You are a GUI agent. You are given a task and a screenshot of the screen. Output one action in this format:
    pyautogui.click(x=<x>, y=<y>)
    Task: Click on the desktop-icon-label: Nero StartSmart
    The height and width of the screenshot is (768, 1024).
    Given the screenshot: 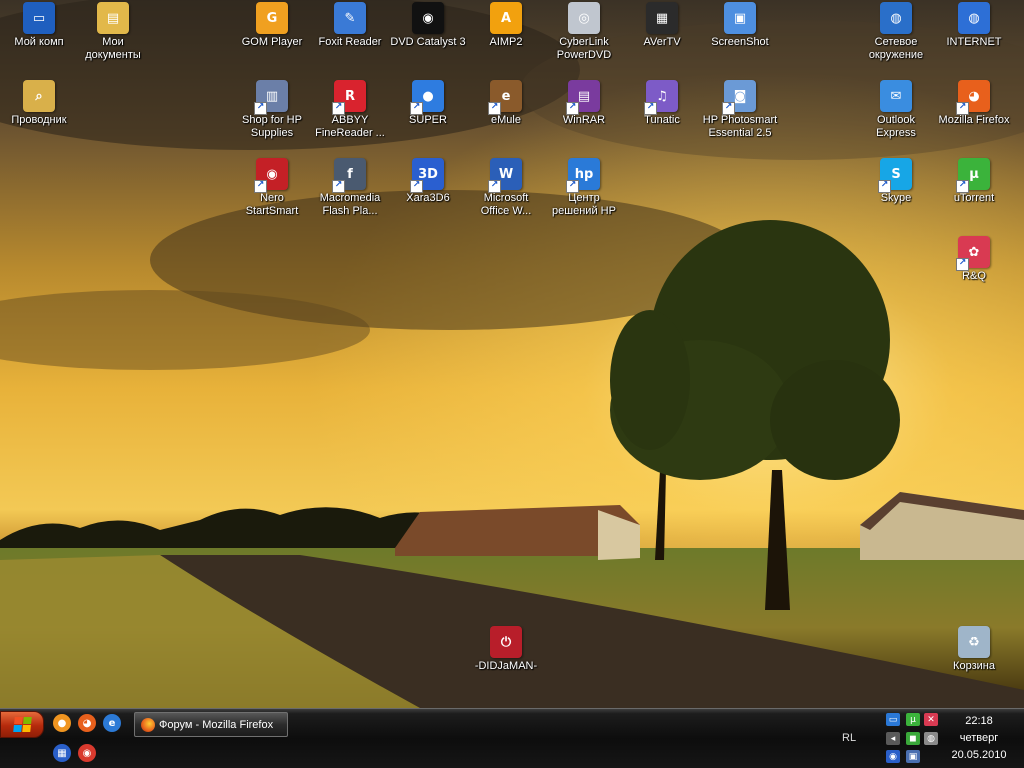 What is the action you would take?
    pyautogui.click(x=272, y=204)
    